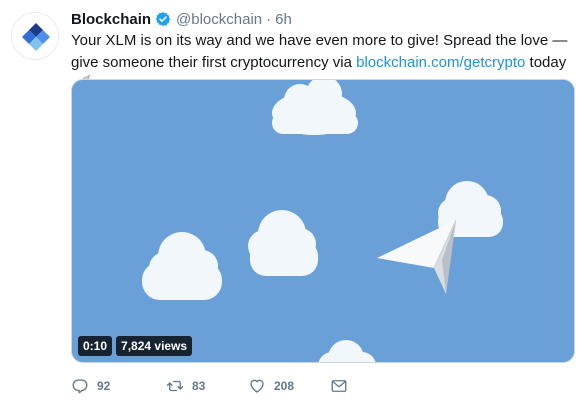  Describe the element at coordinates (339, 386) in the screenshot. I see `direct-message-icon` at that location.